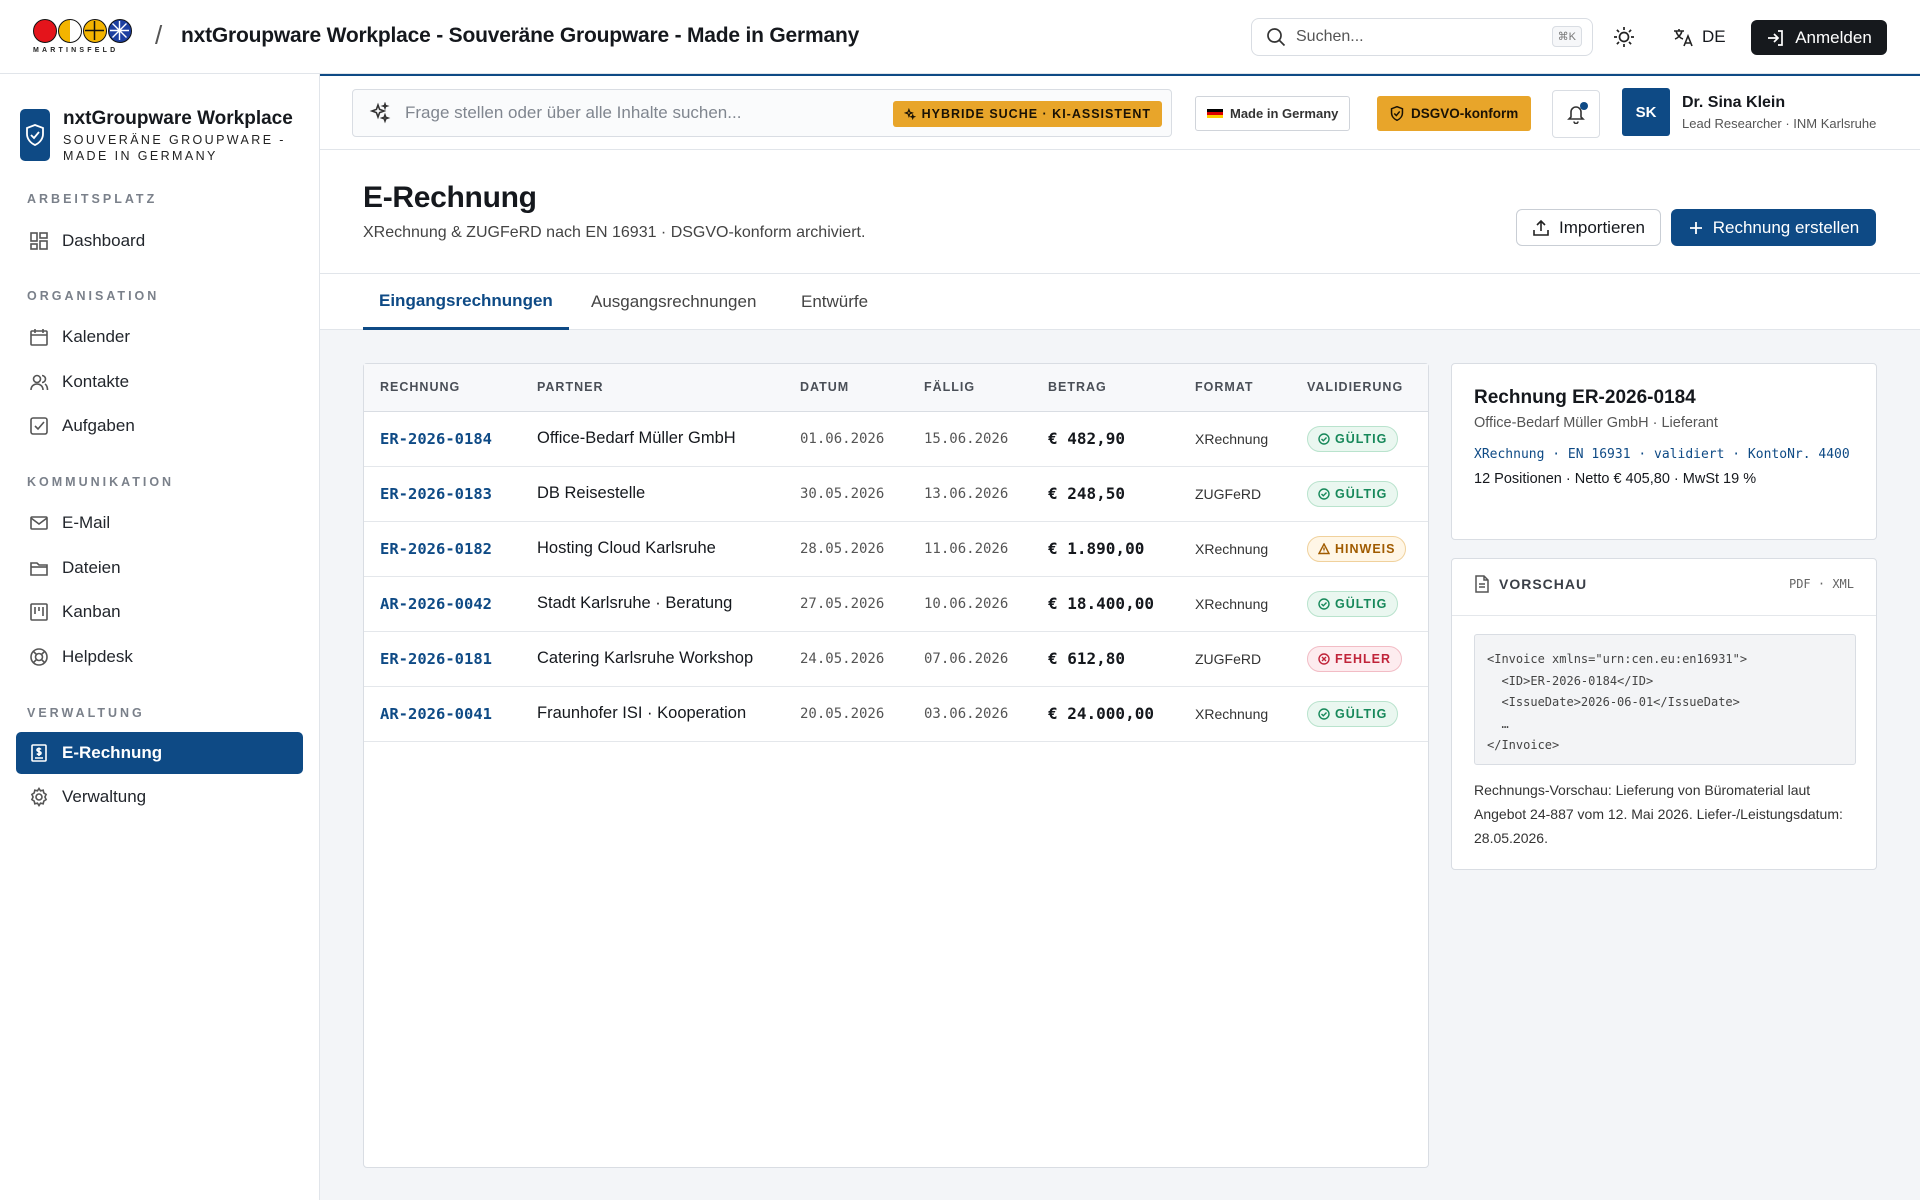 The width and height of the screenshot is (1920, 1200). Describe the element at coordinates (104, 240) in the screenshot. I see `sidebar-item-label: Dashboard` at that location.